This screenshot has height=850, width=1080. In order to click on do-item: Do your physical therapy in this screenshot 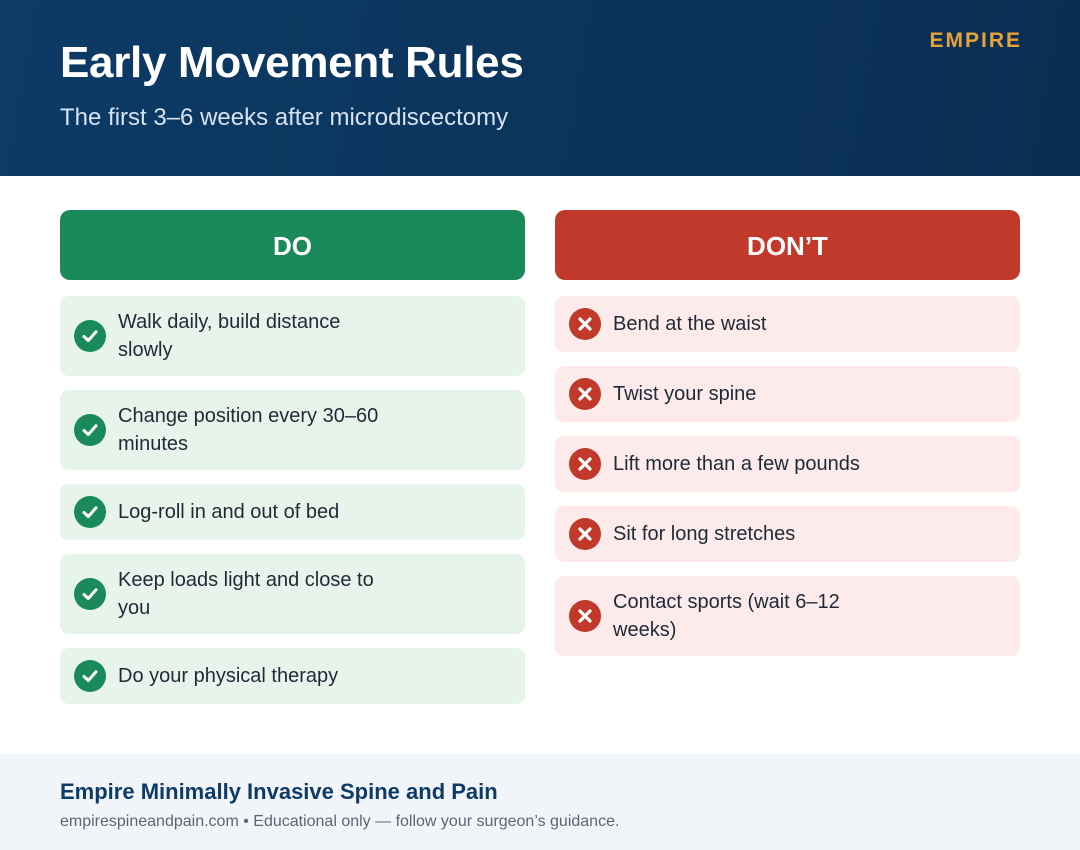, I will do `click(292, 676)`.